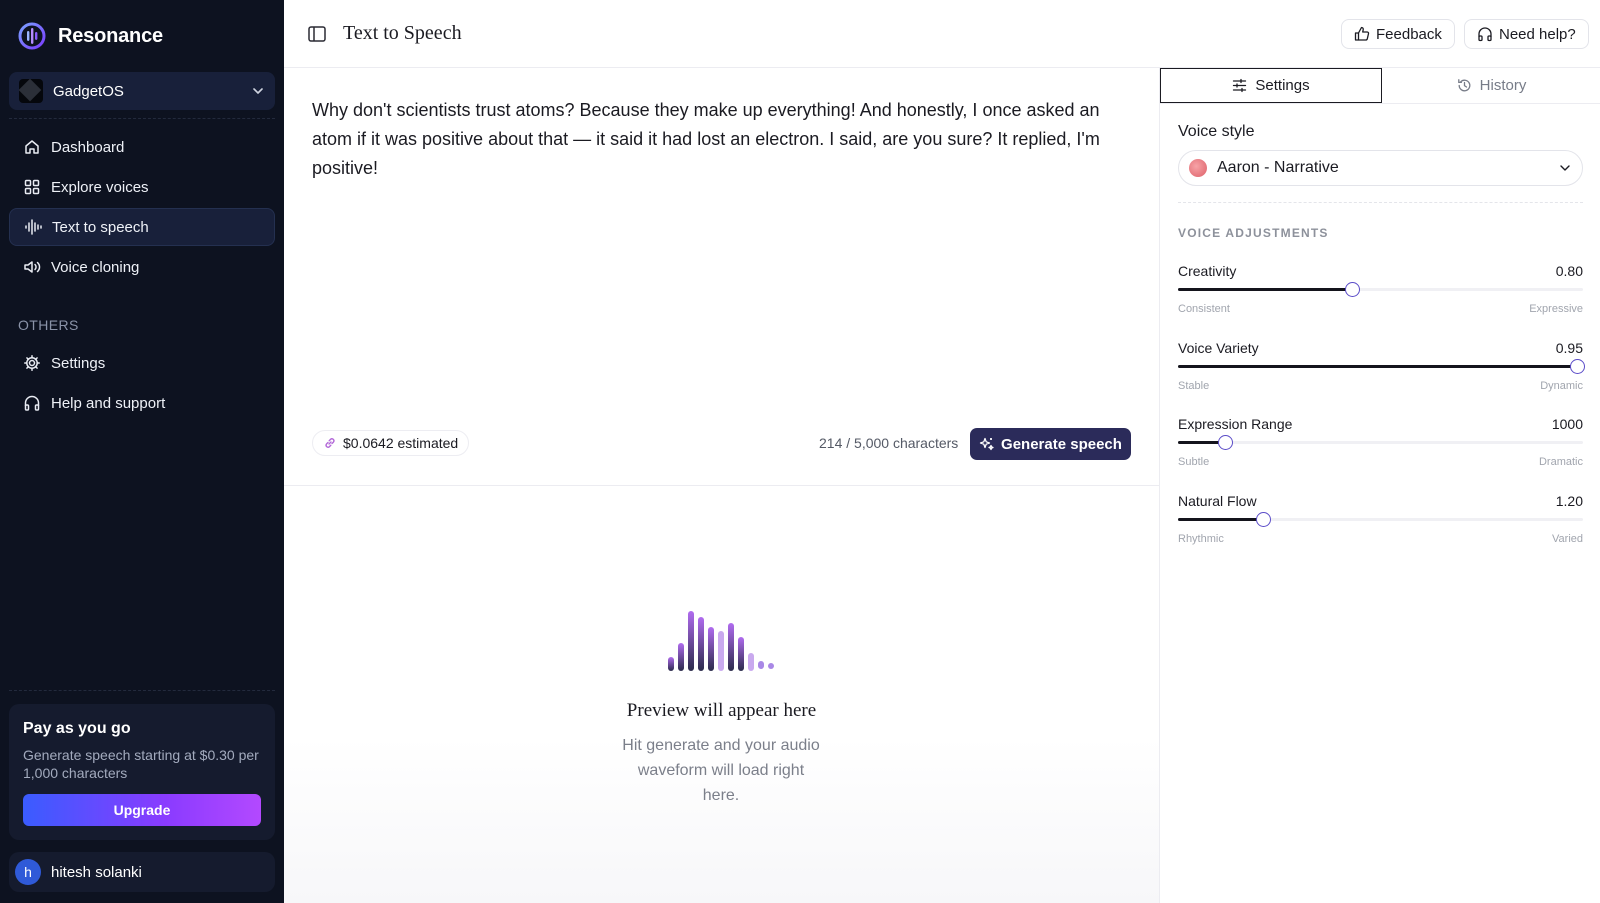 Image resolution: width=1600 pixels, height=903 pixels. I want to click on grid-icon, so click(32, 187).